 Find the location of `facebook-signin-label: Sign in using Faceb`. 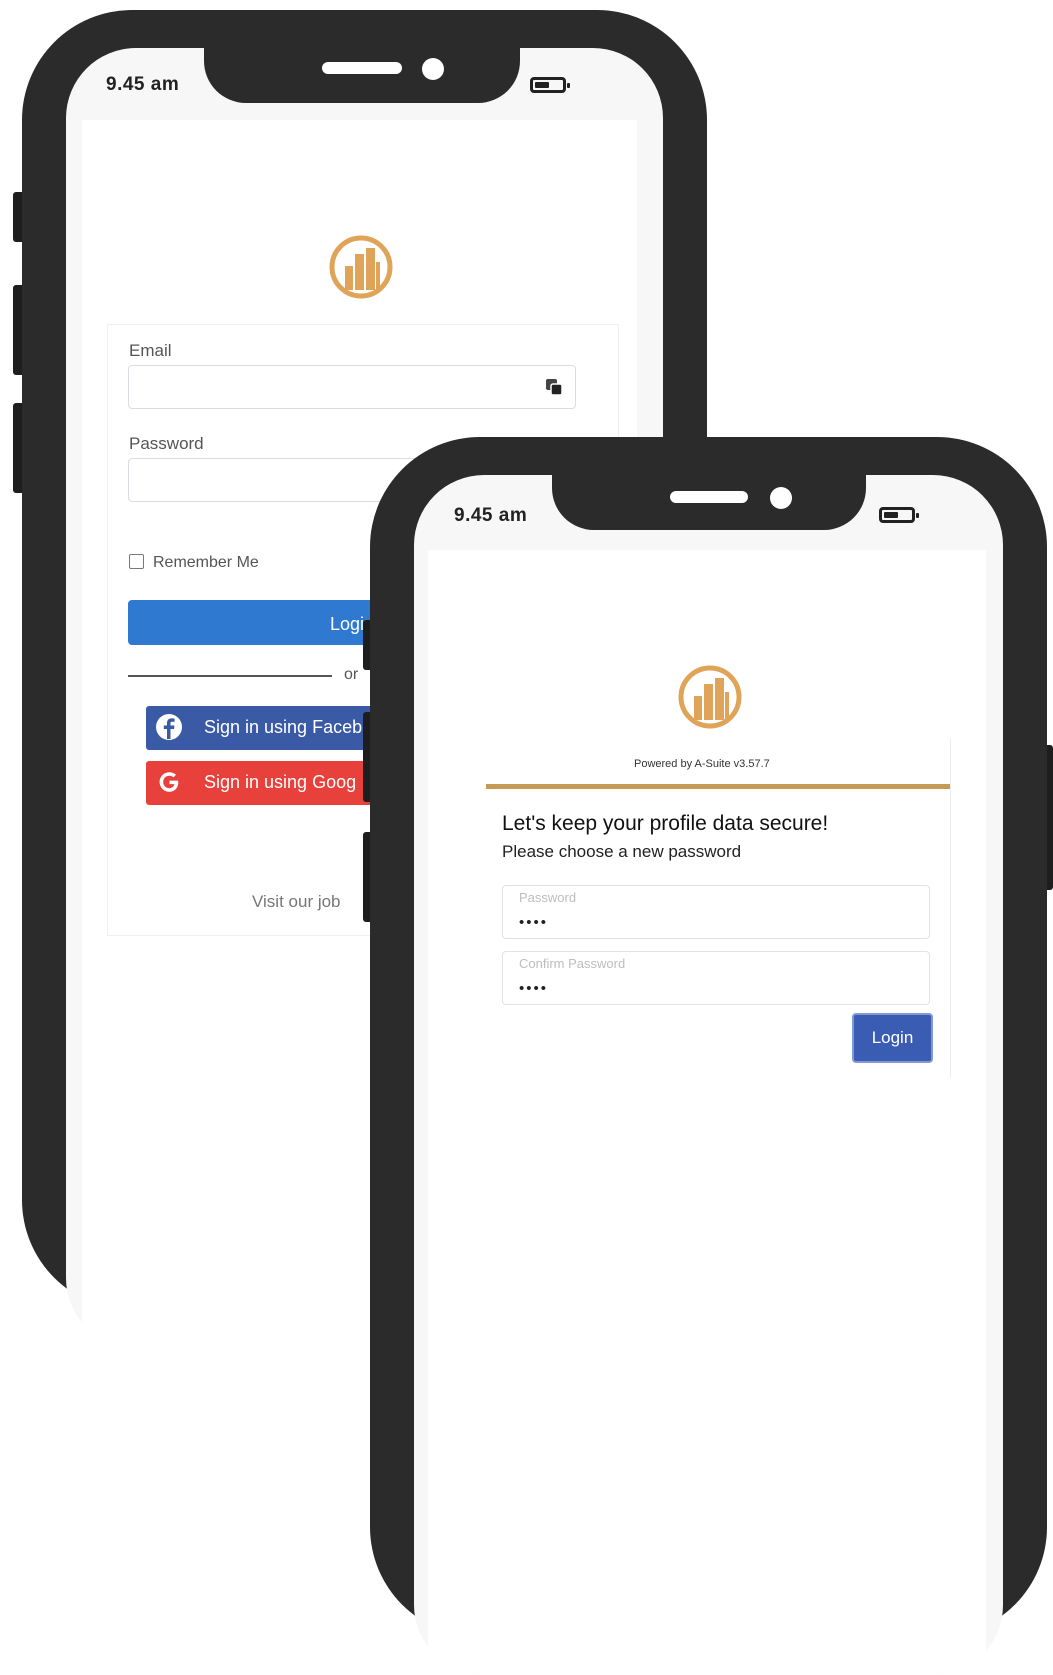

facebook-signin-label: Sign in using Faceb is located at coordinates (283, 727).